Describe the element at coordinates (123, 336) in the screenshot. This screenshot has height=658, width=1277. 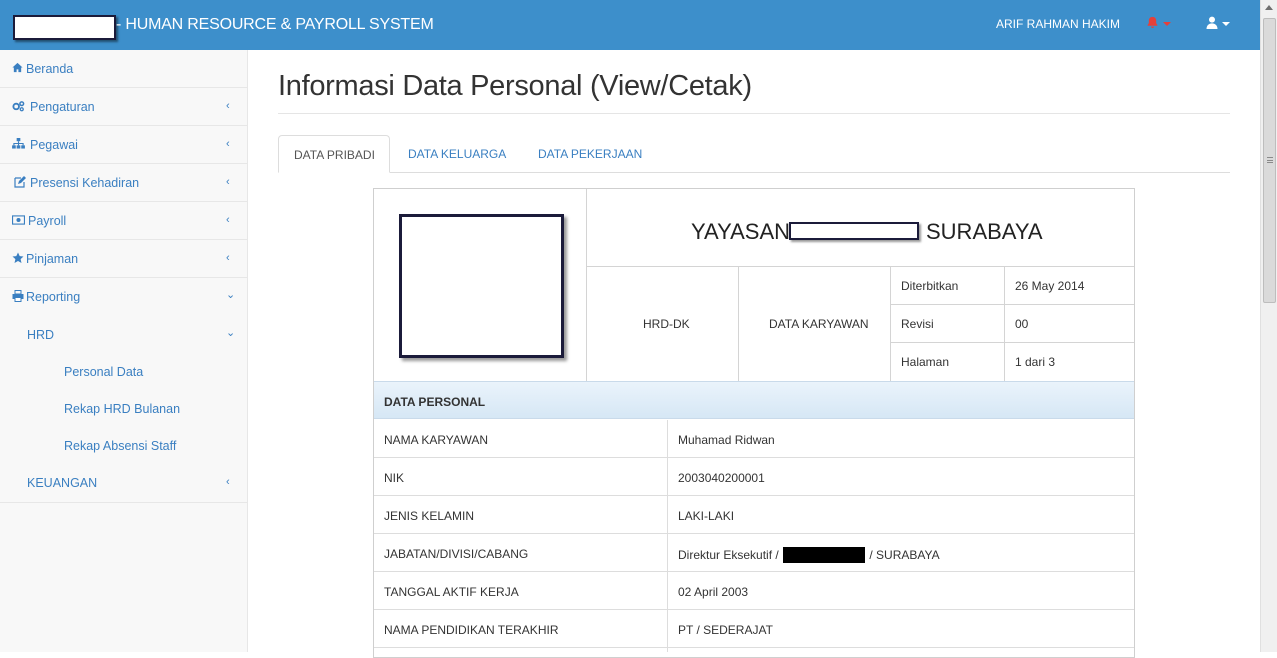
I see `sidebar-subitem-hrd: HRD ⌄` at that location.